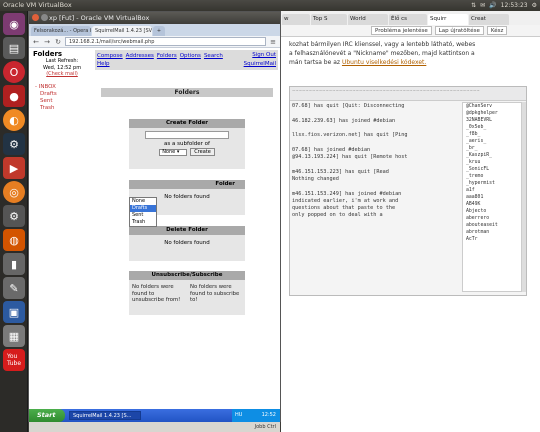 This screenshot has height=432, width=540. I want to click on ubuntu-software-icon: ◎, so click(14, 192).